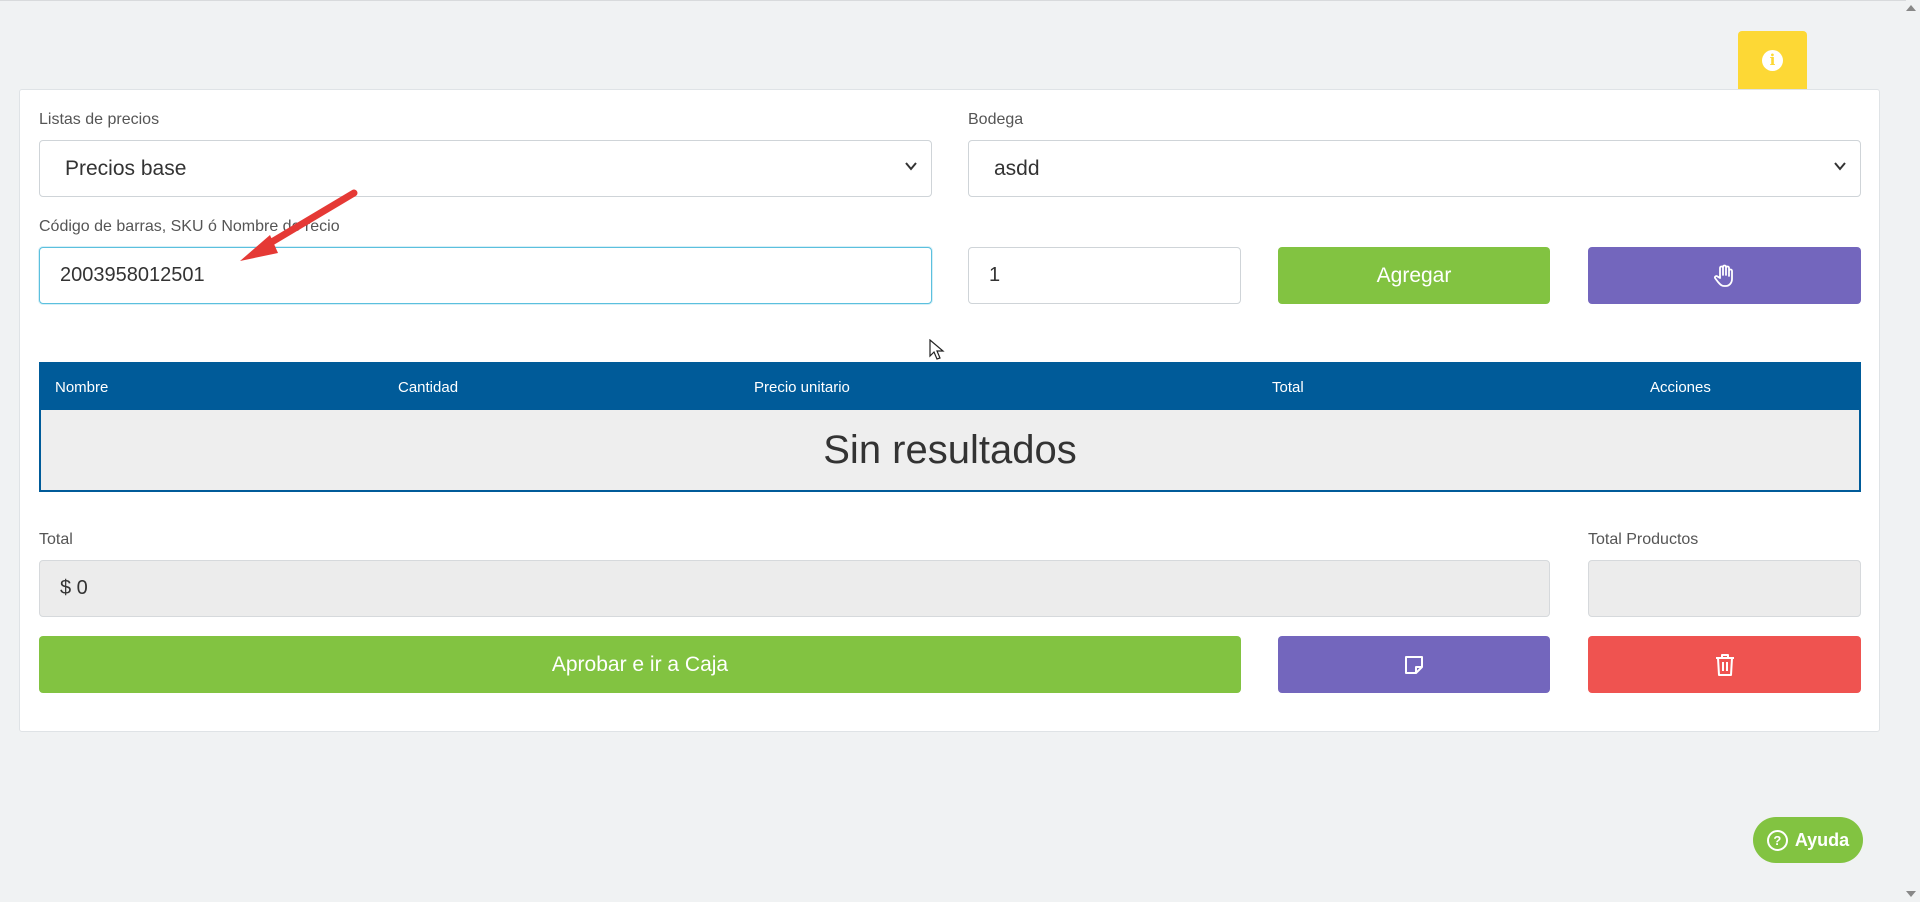  I want to click on warehouse-value: asdd, so click(1017, 168).